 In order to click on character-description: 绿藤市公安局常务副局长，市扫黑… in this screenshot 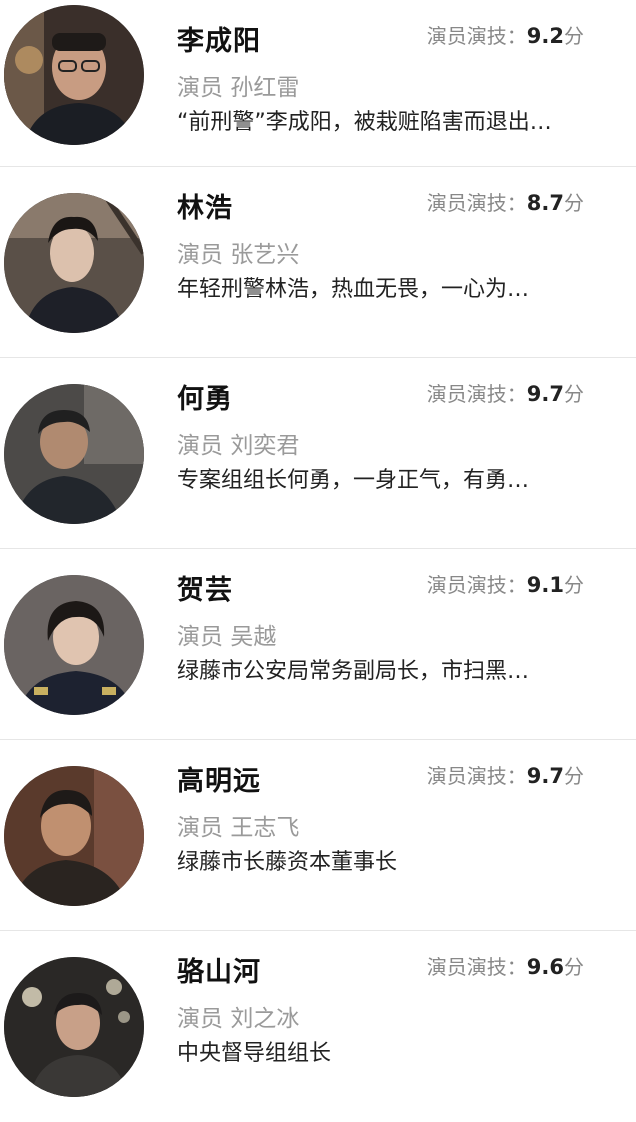, I will do `click(353, 671)`.